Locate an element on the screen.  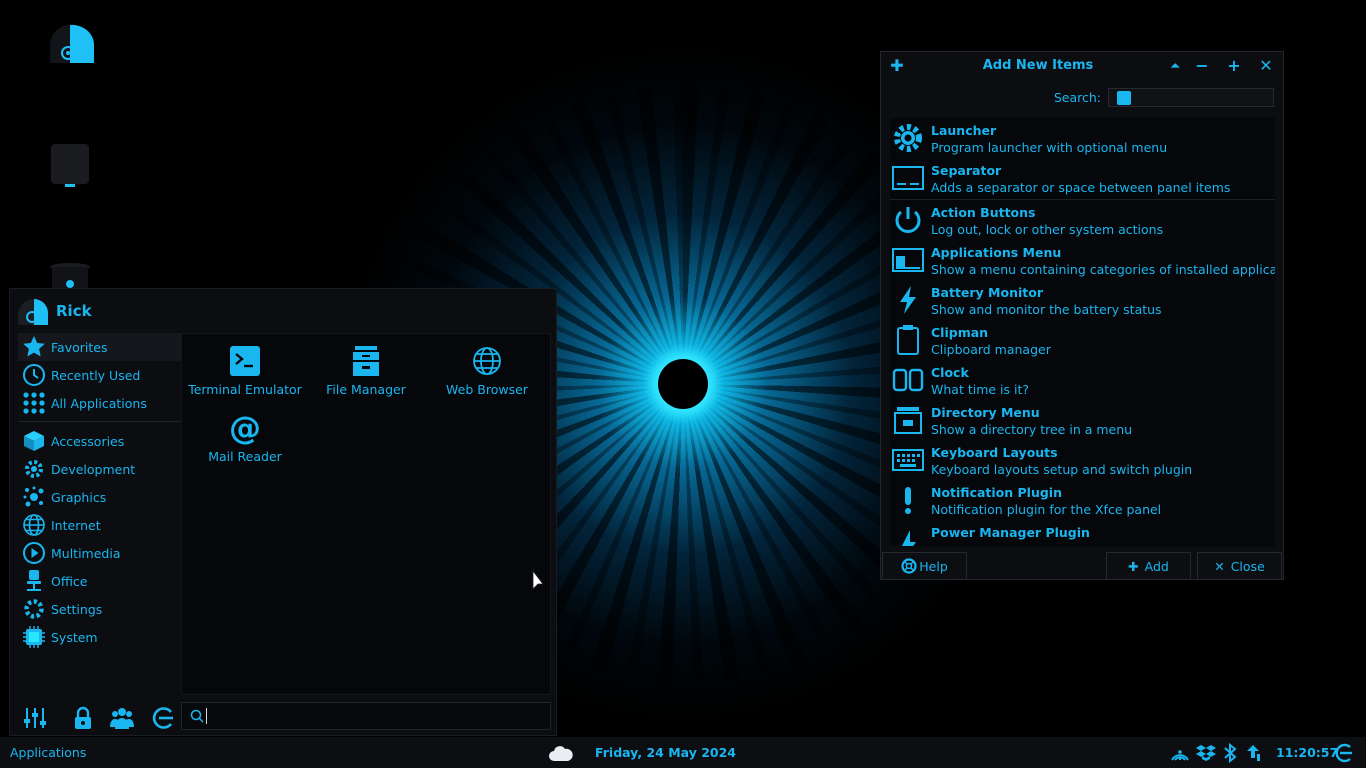
category-accessories: Accessories is located at coordinates (100, 441).